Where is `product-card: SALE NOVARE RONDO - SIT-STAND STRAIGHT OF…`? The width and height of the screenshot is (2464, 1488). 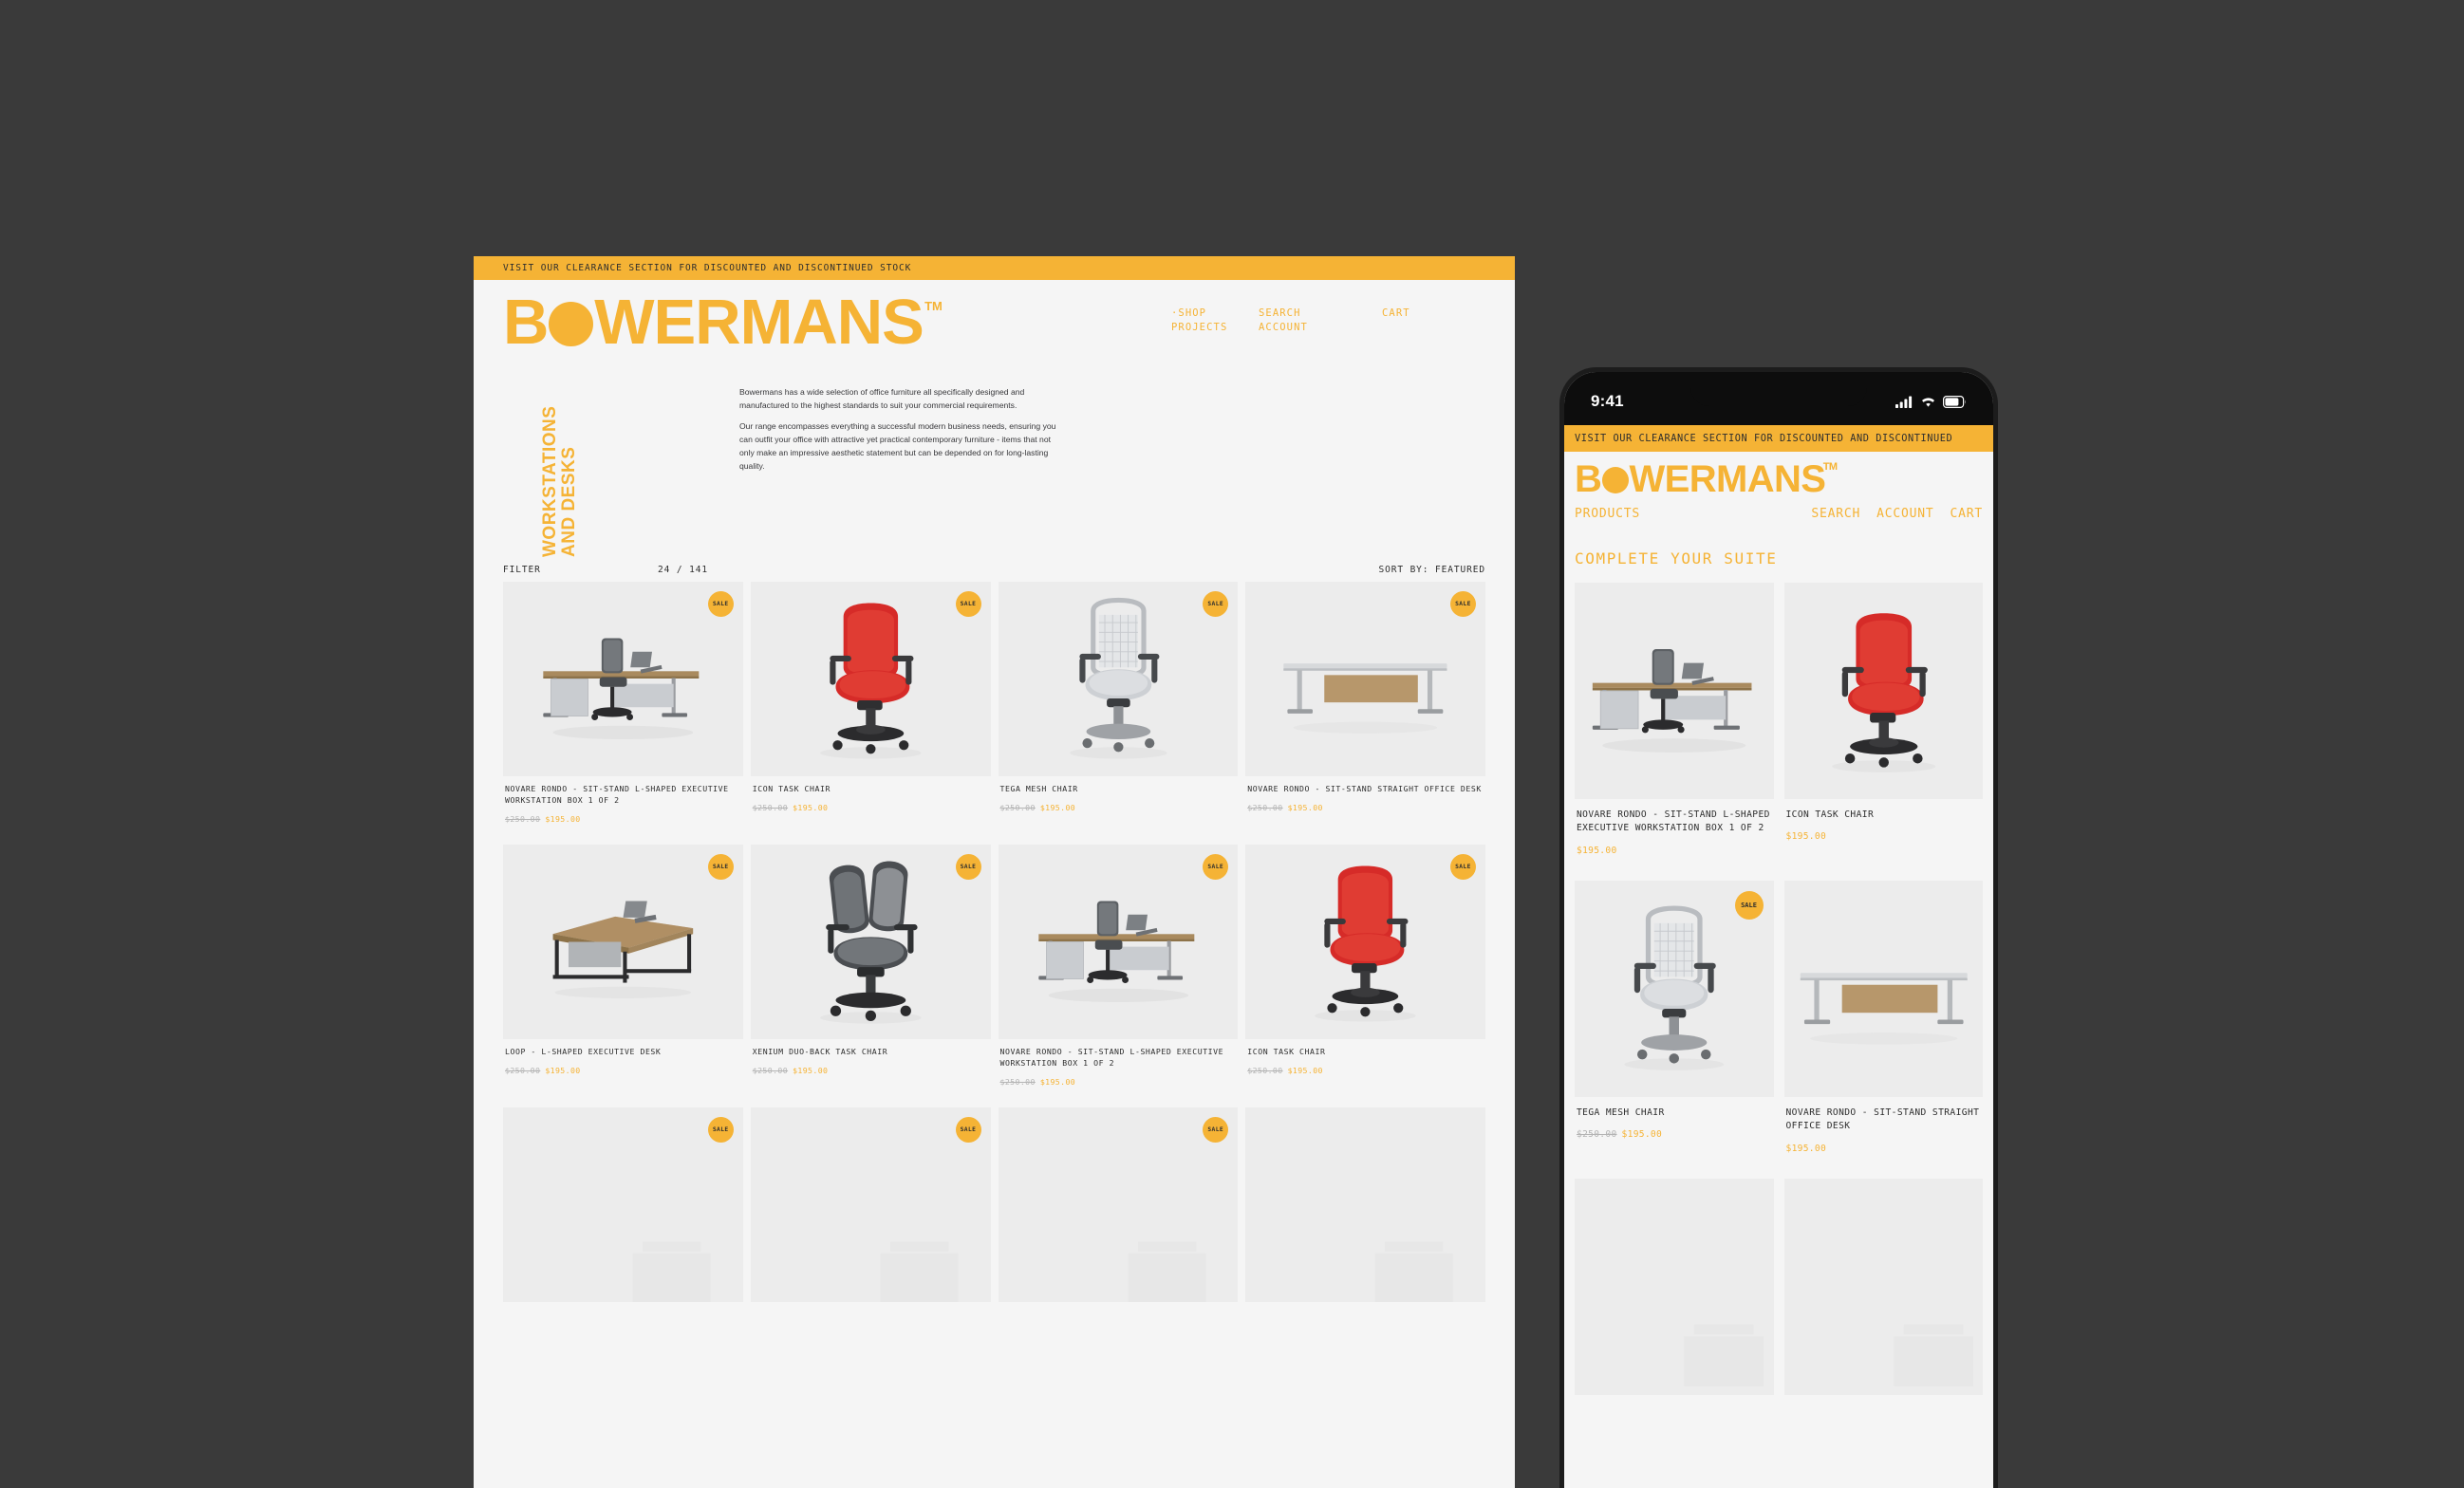 product-card: SALE NOVARE RONDO - SIT-STAND STRAIGHT OF… is located at coordinates (1365, 713).